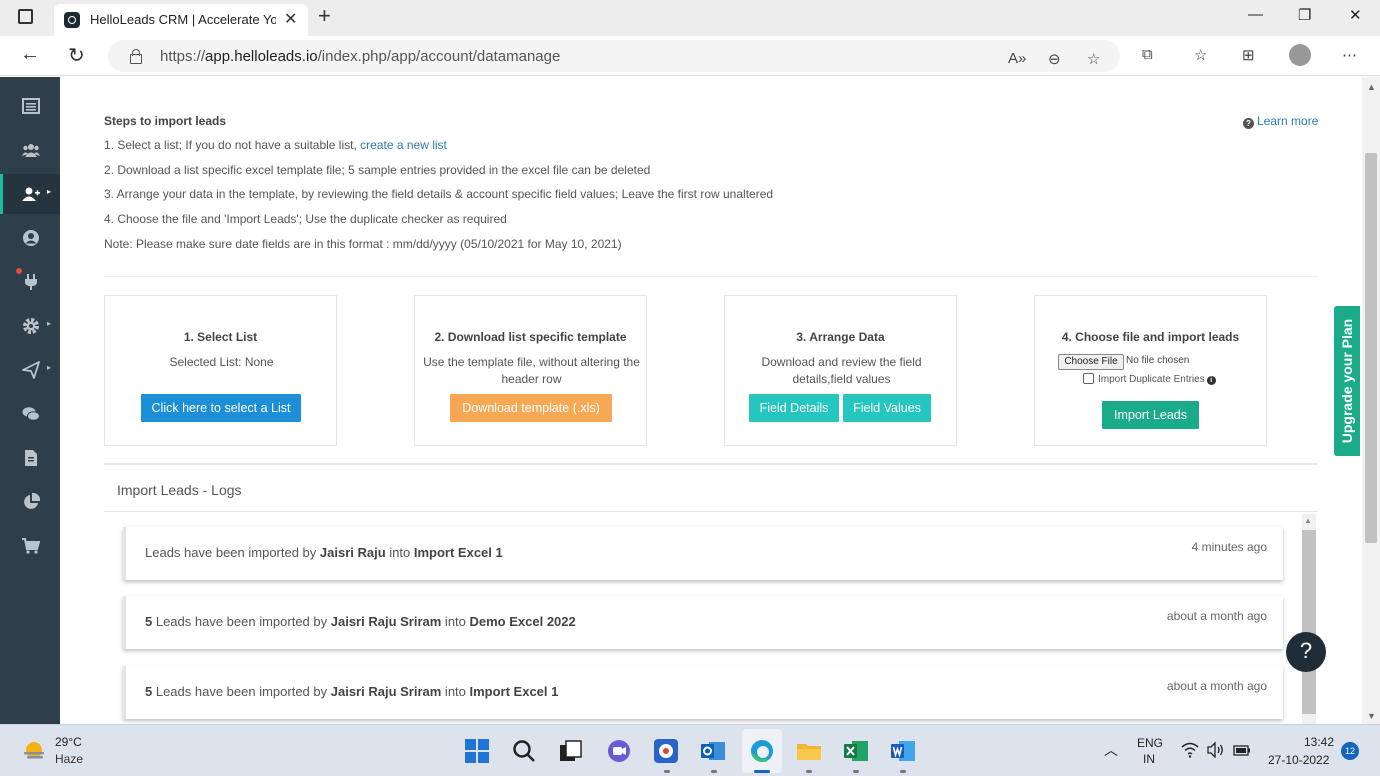 This screenshot has height=776, width=1380. Describe the element at coordinates (1190, 750) in the screenshot. I see `wifi-icon` at that location.